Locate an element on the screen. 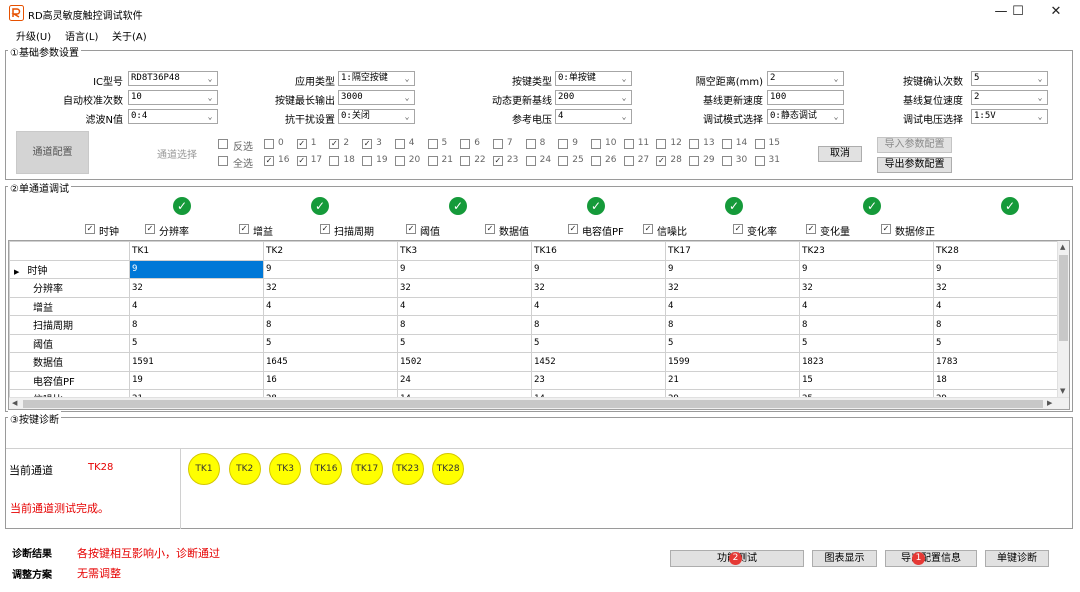 The width and height of the screenshot is (1080, 592). table-cell: 19 is located at coordinates (196, 380).